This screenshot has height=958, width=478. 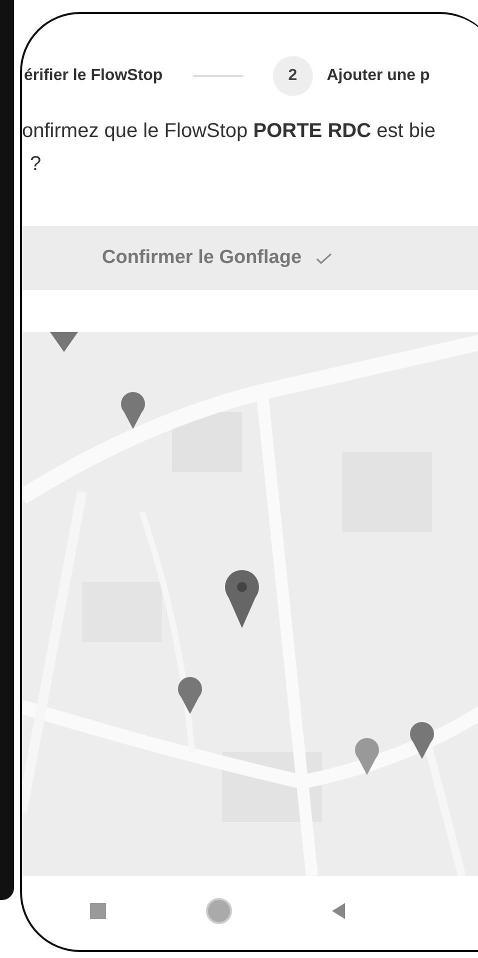 I want to click on step-number: 2, so click(x=292, y=76).